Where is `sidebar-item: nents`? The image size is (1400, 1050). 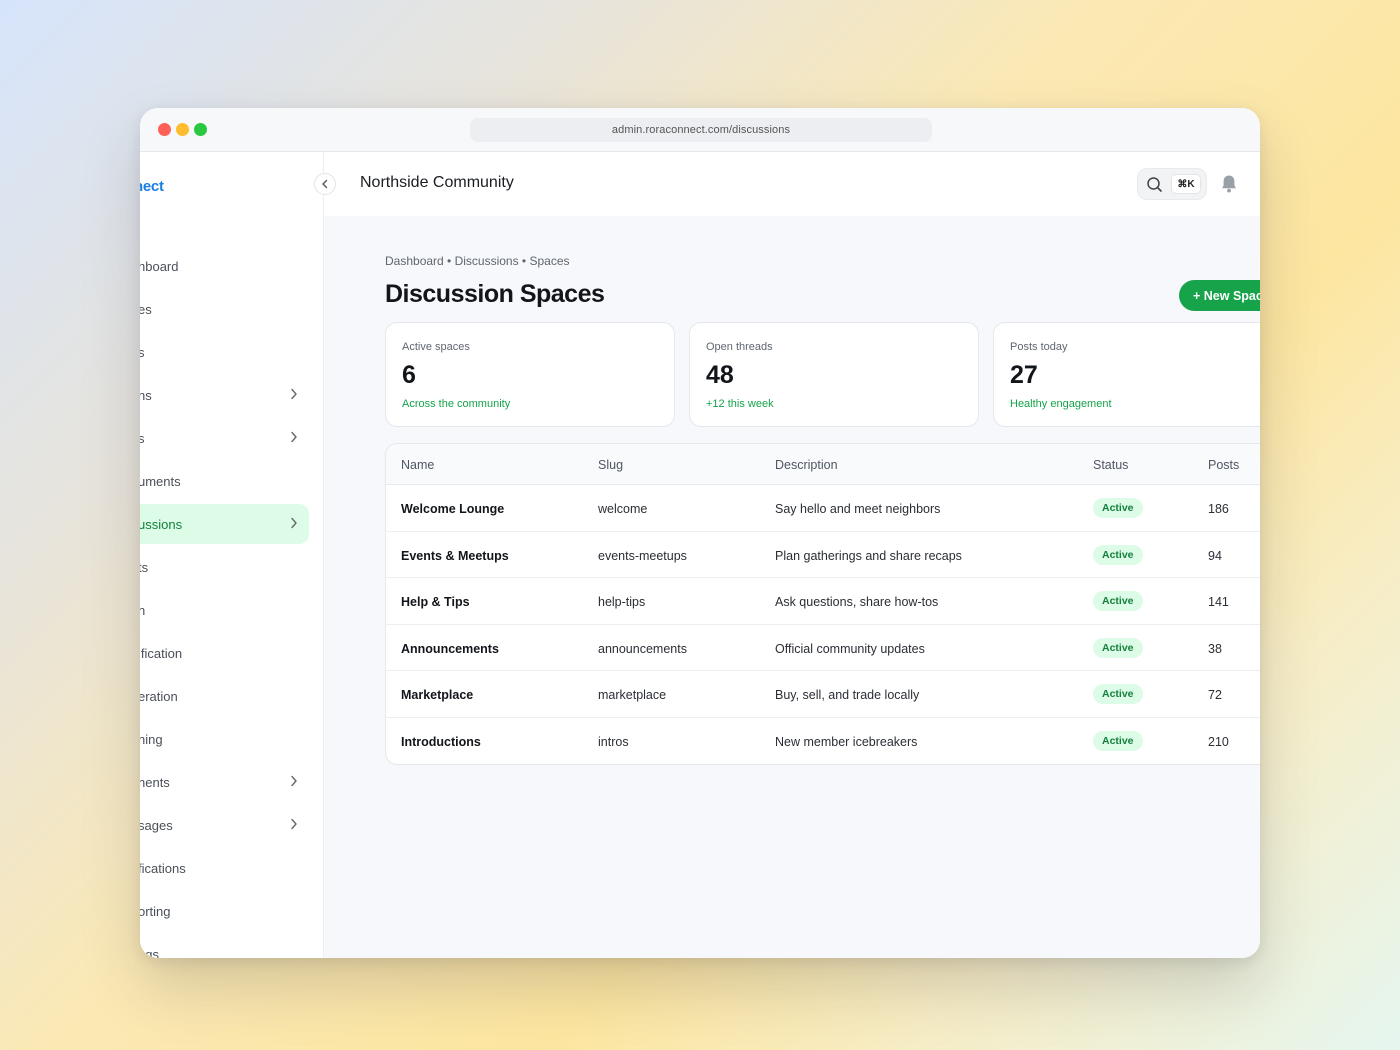 sidebar-item: nents is located at coordinates (224, 782).